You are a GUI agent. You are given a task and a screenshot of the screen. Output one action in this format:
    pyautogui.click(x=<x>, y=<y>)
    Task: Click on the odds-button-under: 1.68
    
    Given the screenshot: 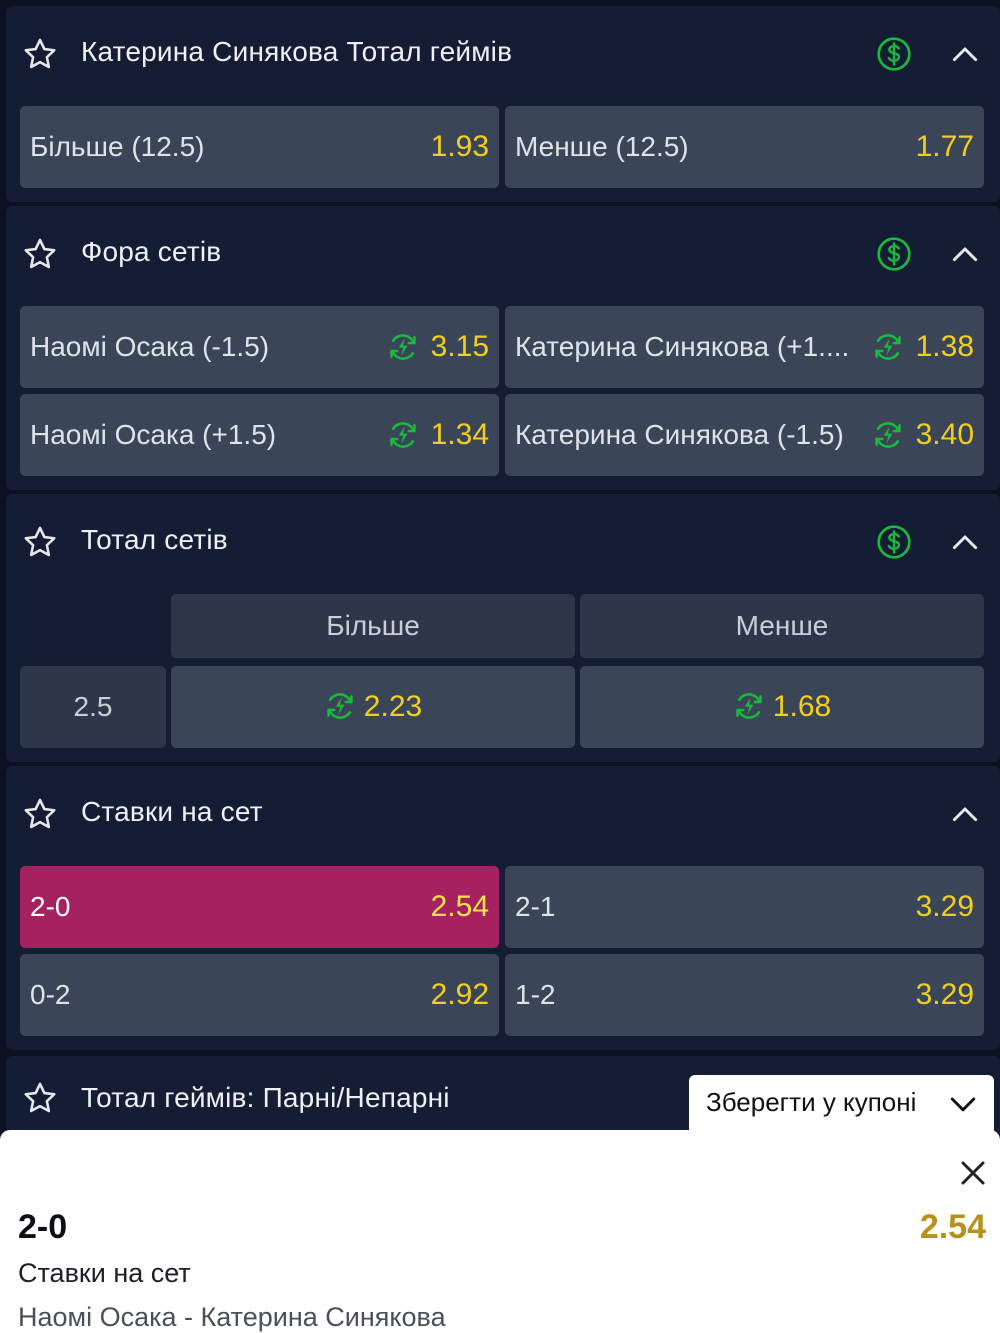 What is the action you would take?
    pyautogui.click(x=782, y=707)
    